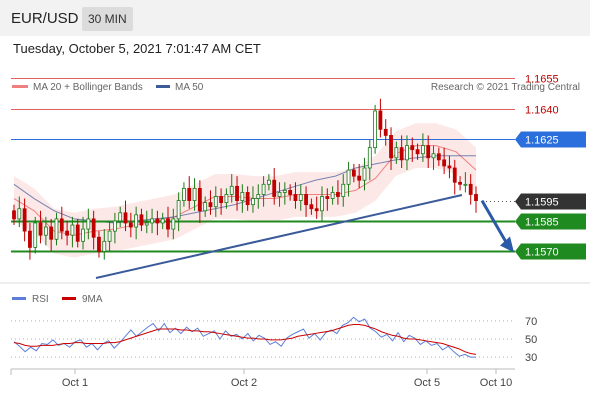 The height and width of the screenshot is (400, 590). What do you see at coordinates (189, 87) in the screenshot?
I see `ma50-legend-label: MA 50` at bounding box center [189, 87].